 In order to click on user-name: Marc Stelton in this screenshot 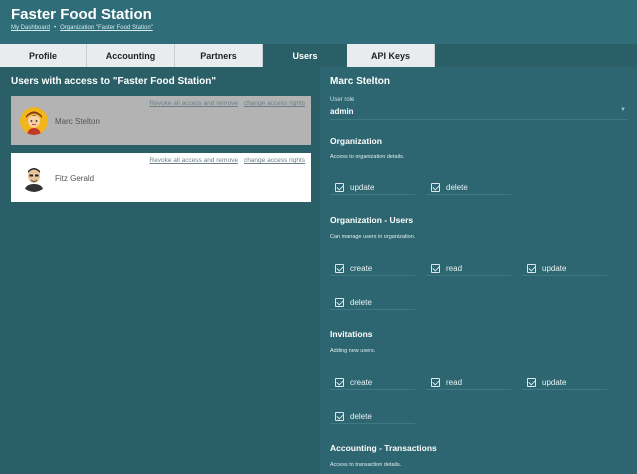, I will do `click(77, 121)`.